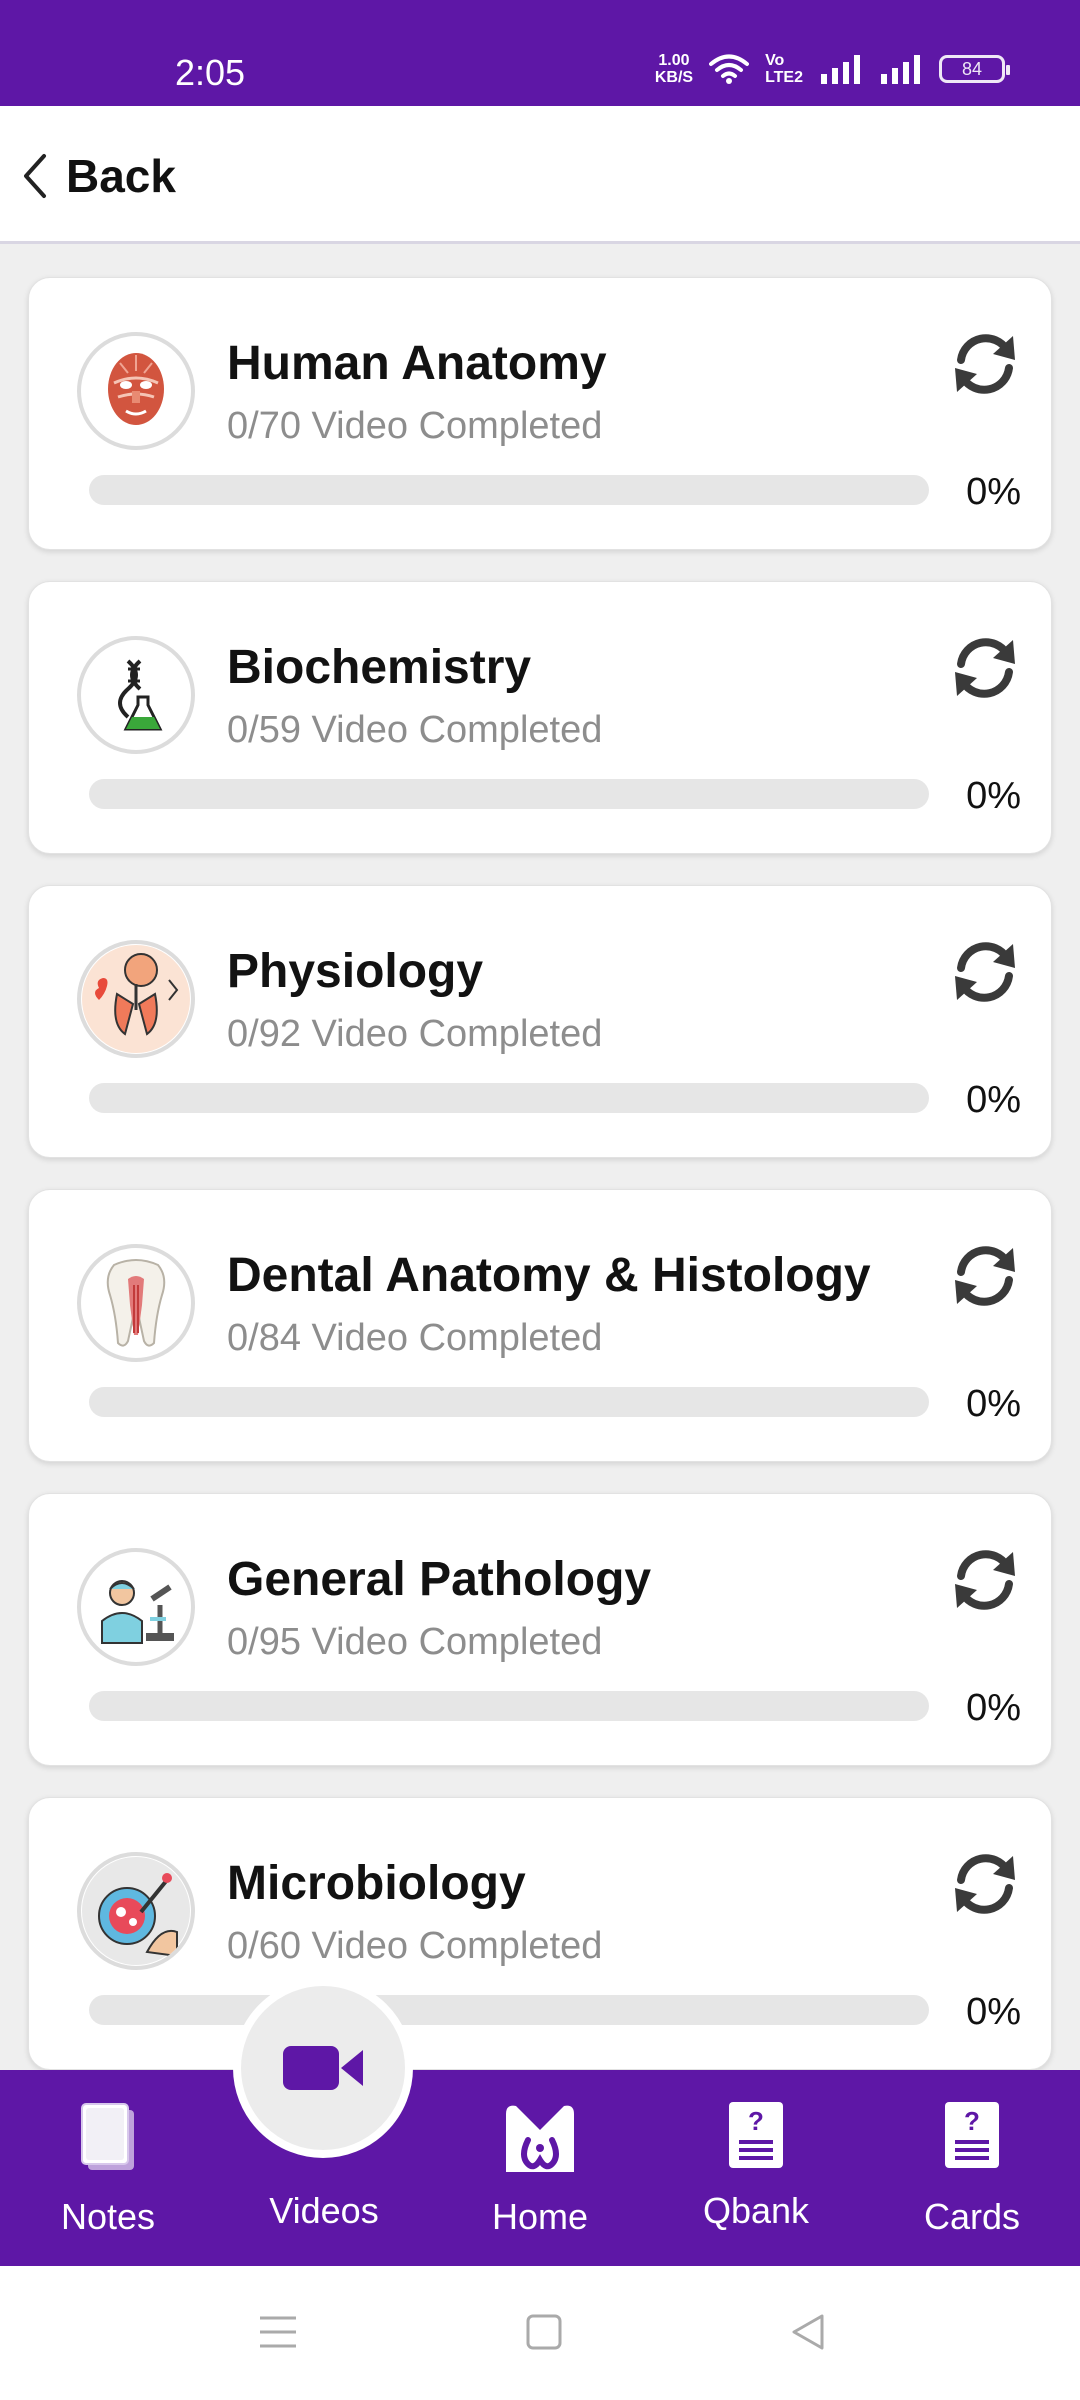 This screenshot has width=1080, height=2400. I want to click on subject-card-microbiology: Microbiology 0/60 Video Completed 0%, so click(540, 1933).